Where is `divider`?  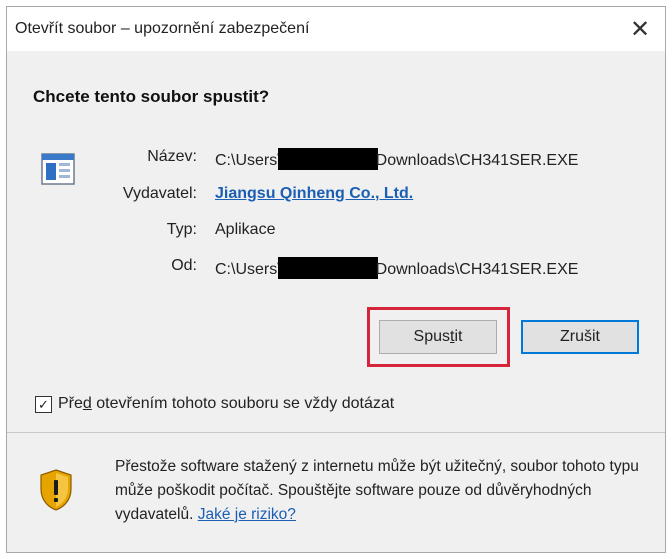 divider is located at coordinates (336, 432).